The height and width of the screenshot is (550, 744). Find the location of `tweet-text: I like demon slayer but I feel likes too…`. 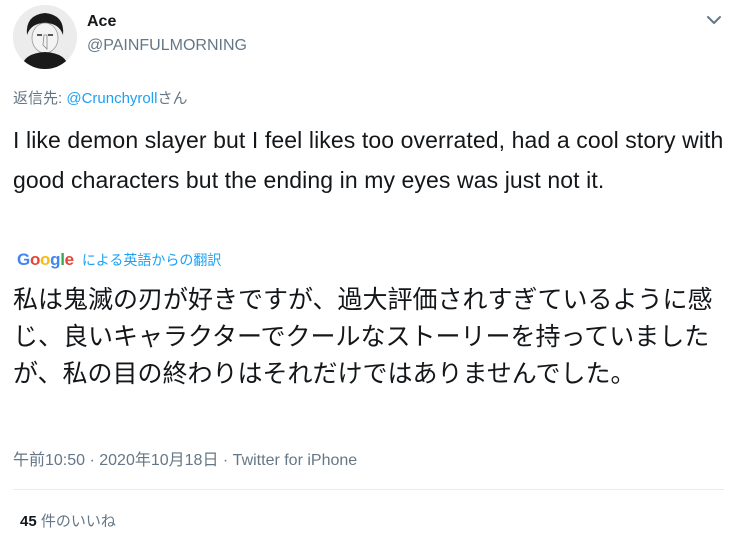

tweet-text: I like demon slayer but I feel likes too… is located at coordinates (368, 160).